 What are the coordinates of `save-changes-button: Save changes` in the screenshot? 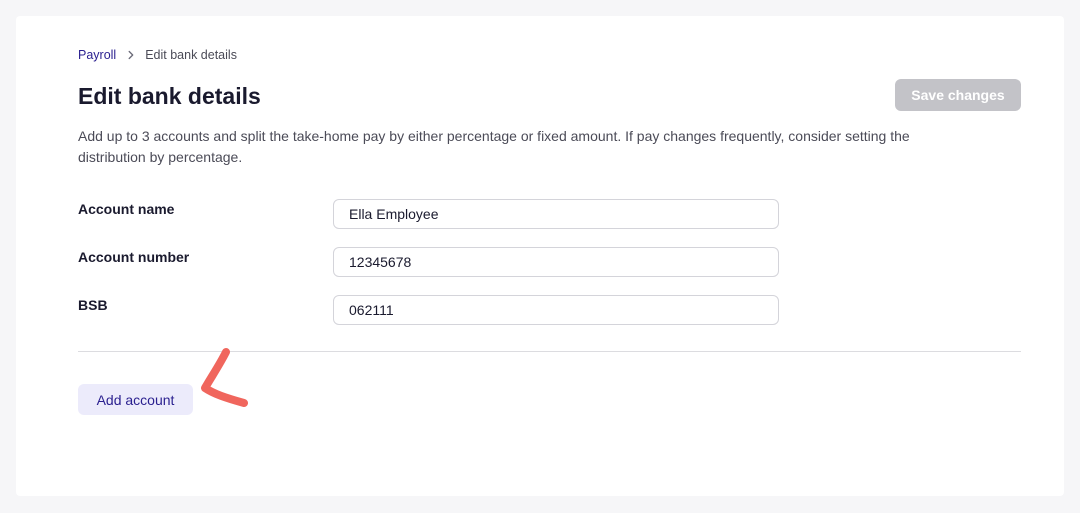 It's located at (958, 95).